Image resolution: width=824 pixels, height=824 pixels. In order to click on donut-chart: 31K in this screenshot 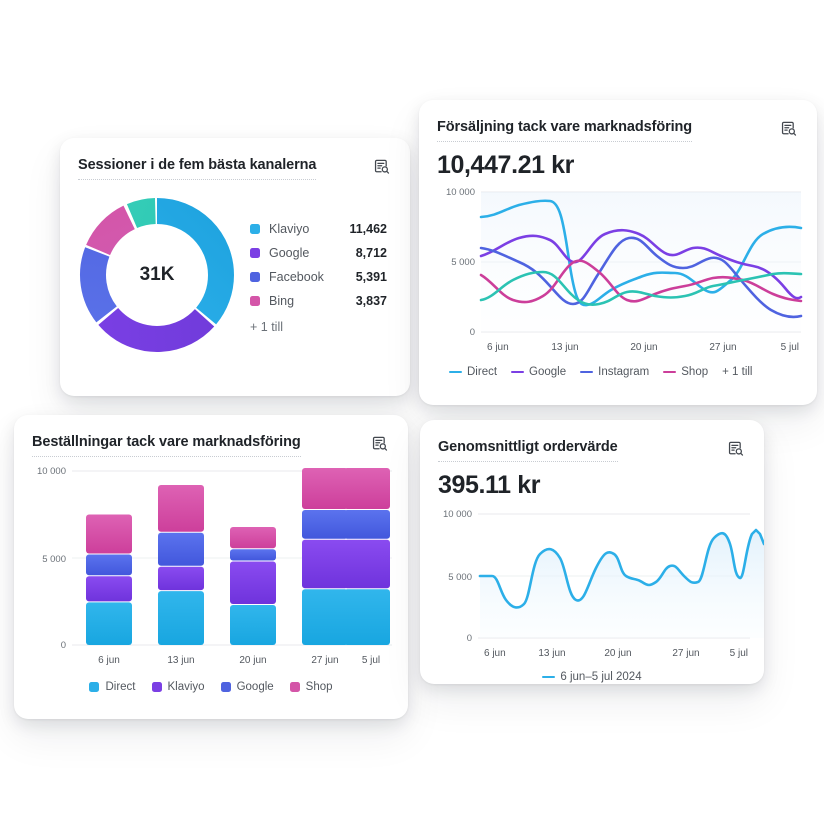, I will do `click(157, 275)`.